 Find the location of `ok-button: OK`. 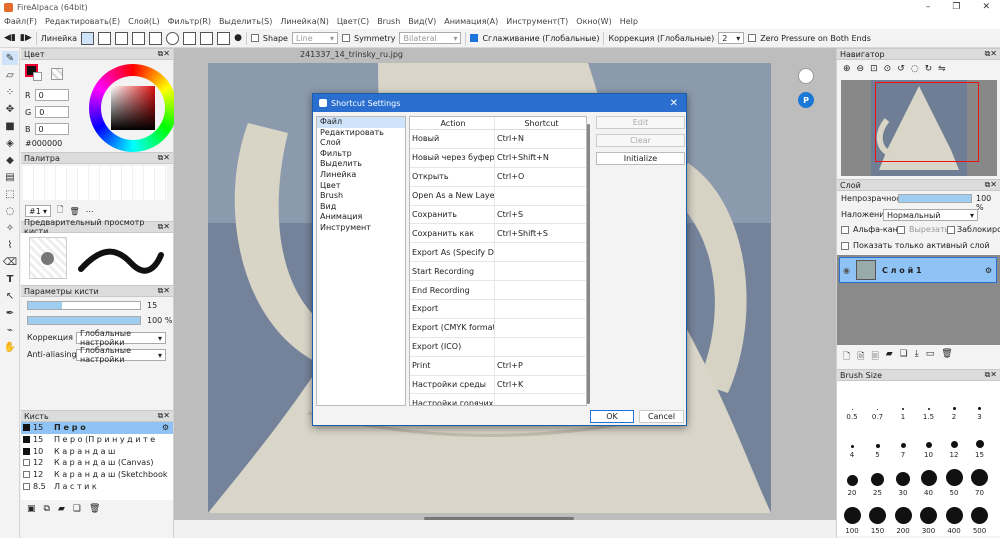

ok-button: OK is located at coordinates (612, 416).